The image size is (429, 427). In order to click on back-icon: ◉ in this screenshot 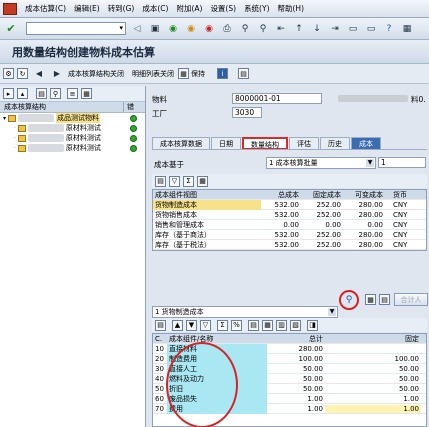, I will do `click(173, 29)`.